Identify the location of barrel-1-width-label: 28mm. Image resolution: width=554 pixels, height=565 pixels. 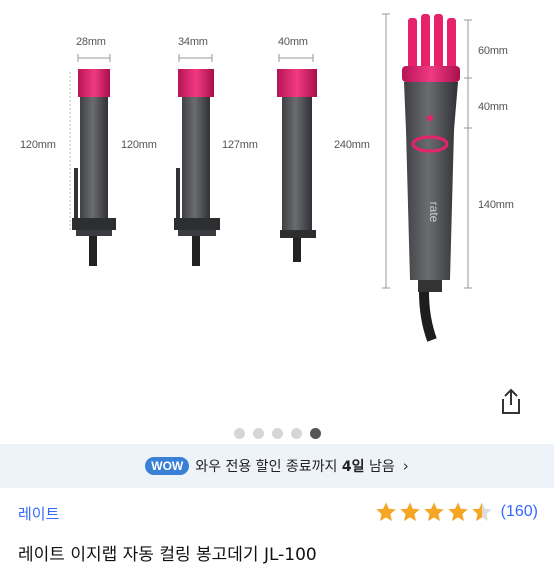
(91, 42).